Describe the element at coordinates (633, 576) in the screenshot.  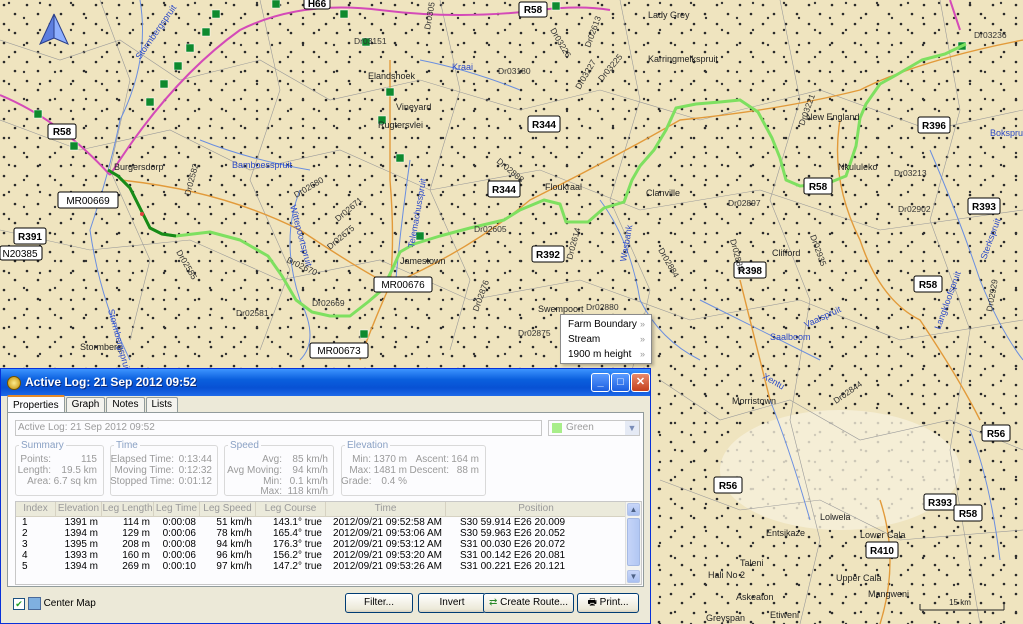
I see `scroll-down-icon: ▼` at that location.